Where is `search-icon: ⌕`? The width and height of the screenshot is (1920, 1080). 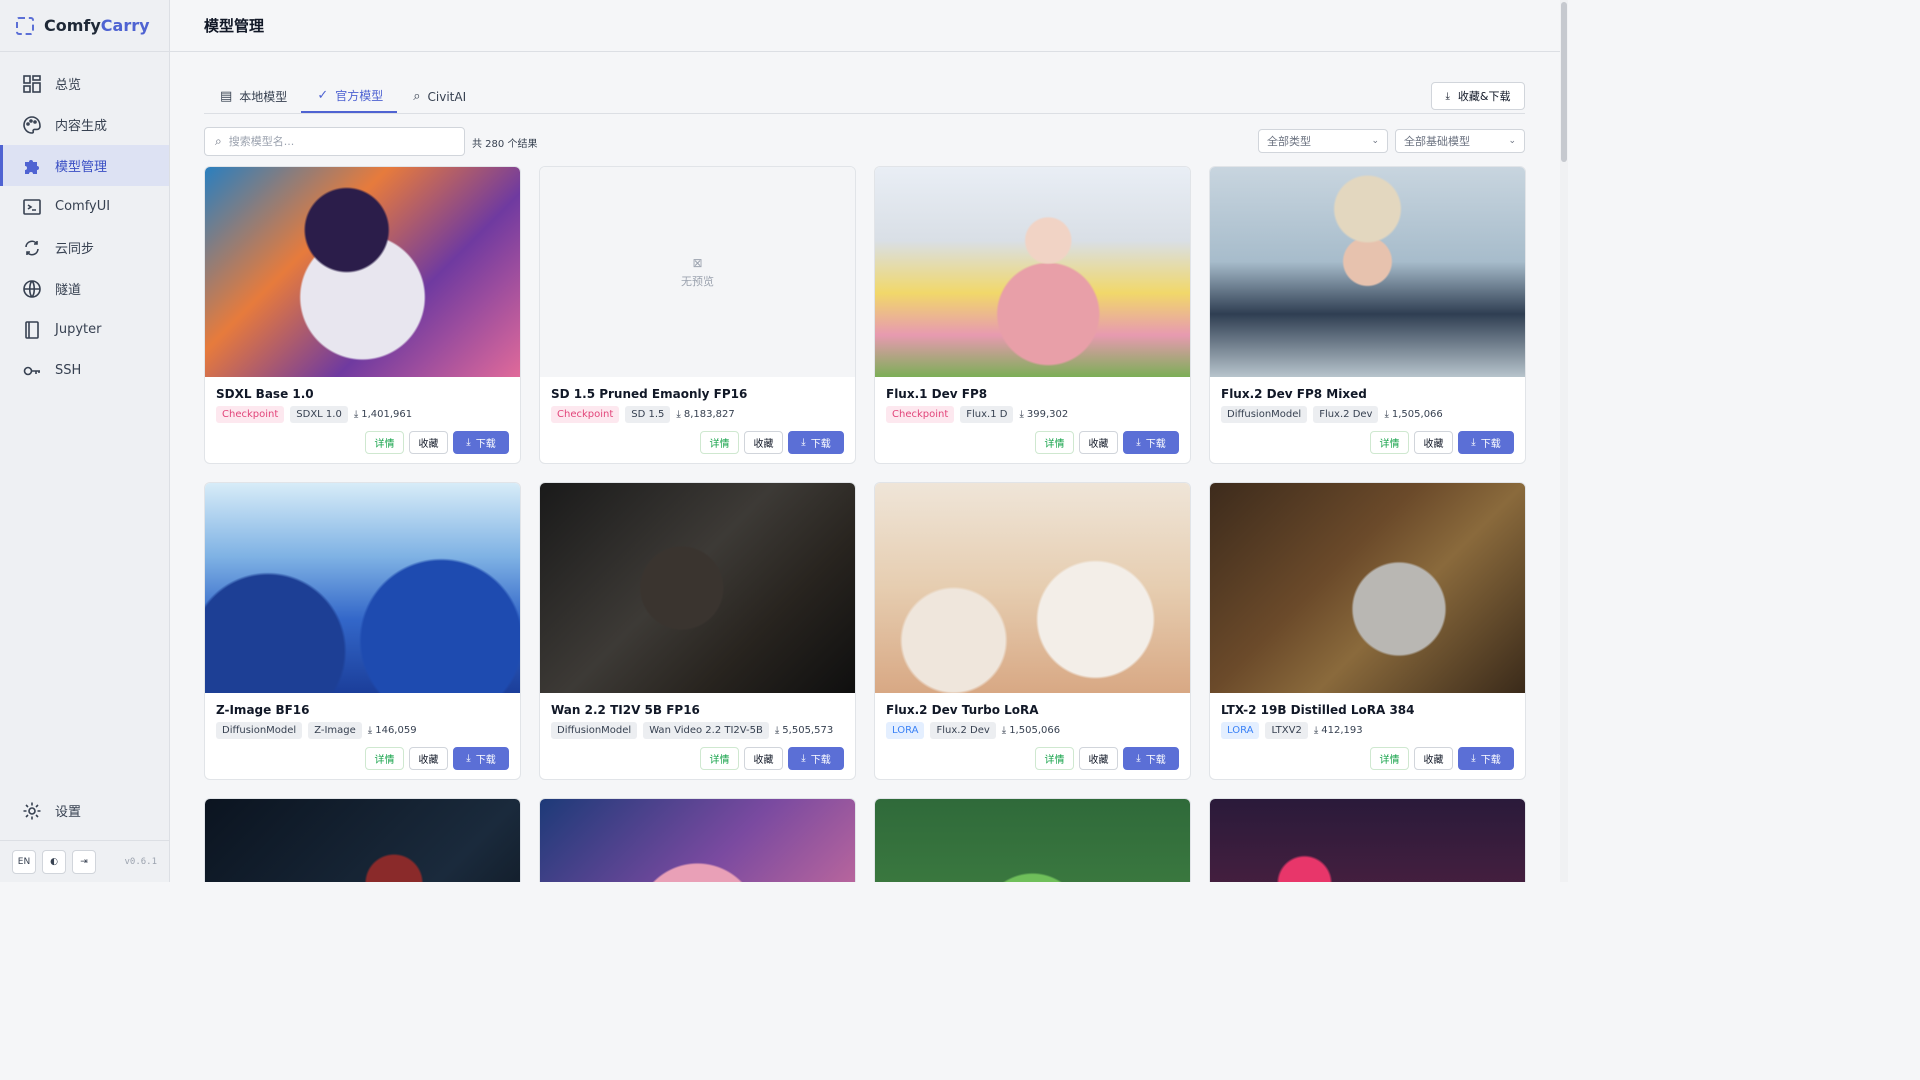
search-icon: ⌕ is located at coordinates (218, 141).